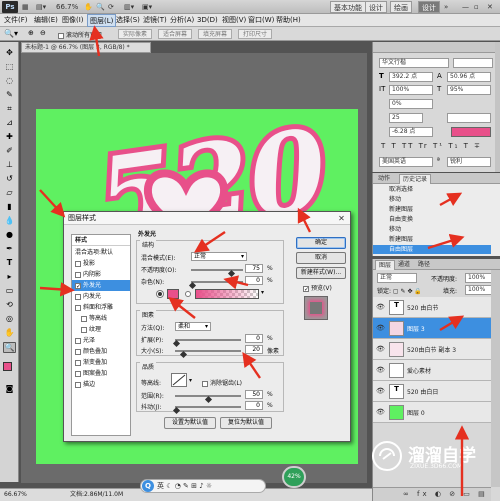 This screenshot has height=501, width=500. I want to click on layers-panel-footer-icons: ∞ fx ◐ ⊘ ▭ ▤ 🗑, so click(432, 494).